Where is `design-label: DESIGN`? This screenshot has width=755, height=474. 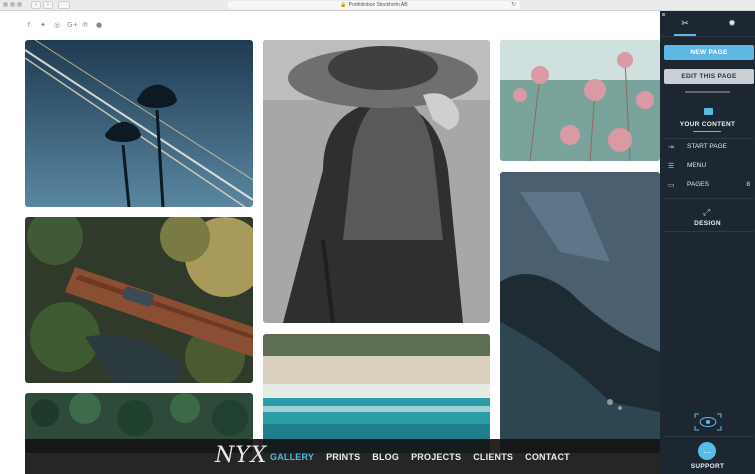 design-label: DESIGN is located at coordinates (707, 223).